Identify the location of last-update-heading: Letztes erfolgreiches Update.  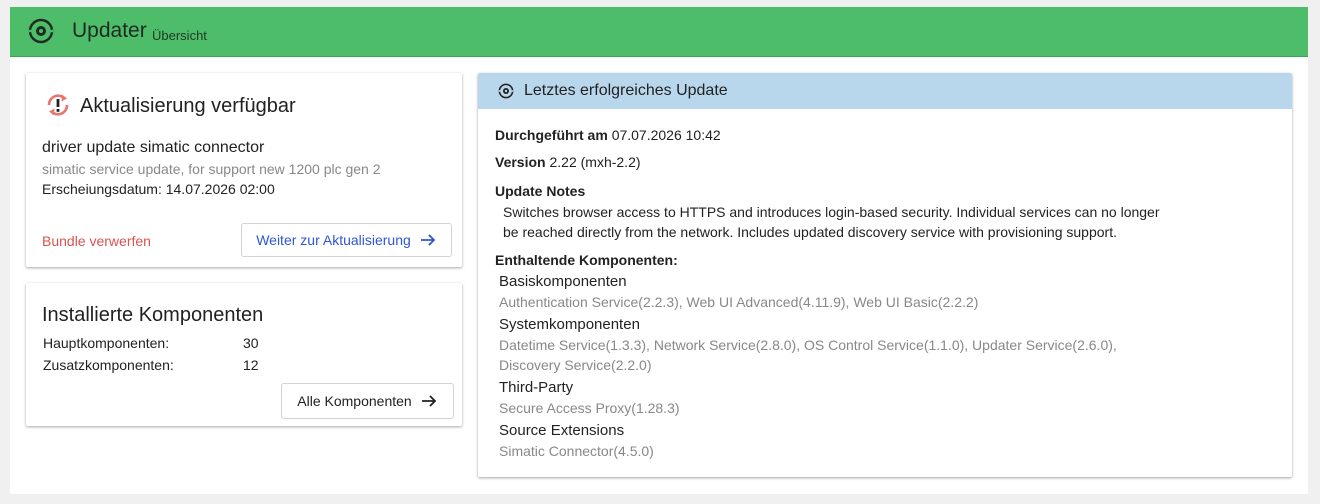
(626, 90).